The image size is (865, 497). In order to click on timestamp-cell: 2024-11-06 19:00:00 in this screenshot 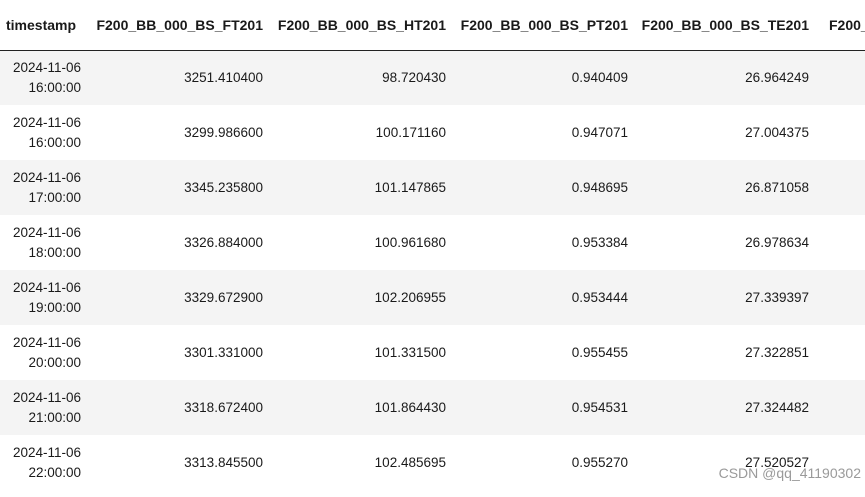, I will do `click(44, 297)`.